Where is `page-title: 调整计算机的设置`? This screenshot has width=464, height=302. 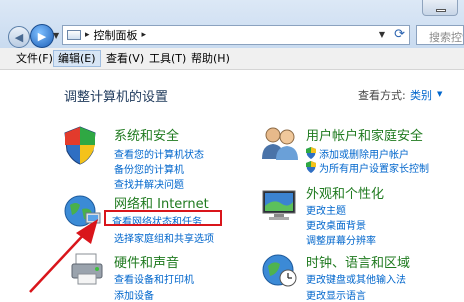
page-title: 调整计算机的设置 is located at coordinates (116, 97).